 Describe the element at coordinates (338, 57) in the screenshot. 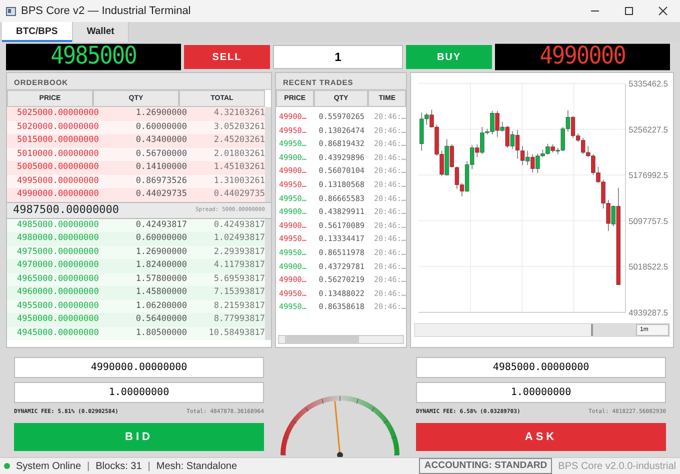

I see `quantity-field: 1` at that location.